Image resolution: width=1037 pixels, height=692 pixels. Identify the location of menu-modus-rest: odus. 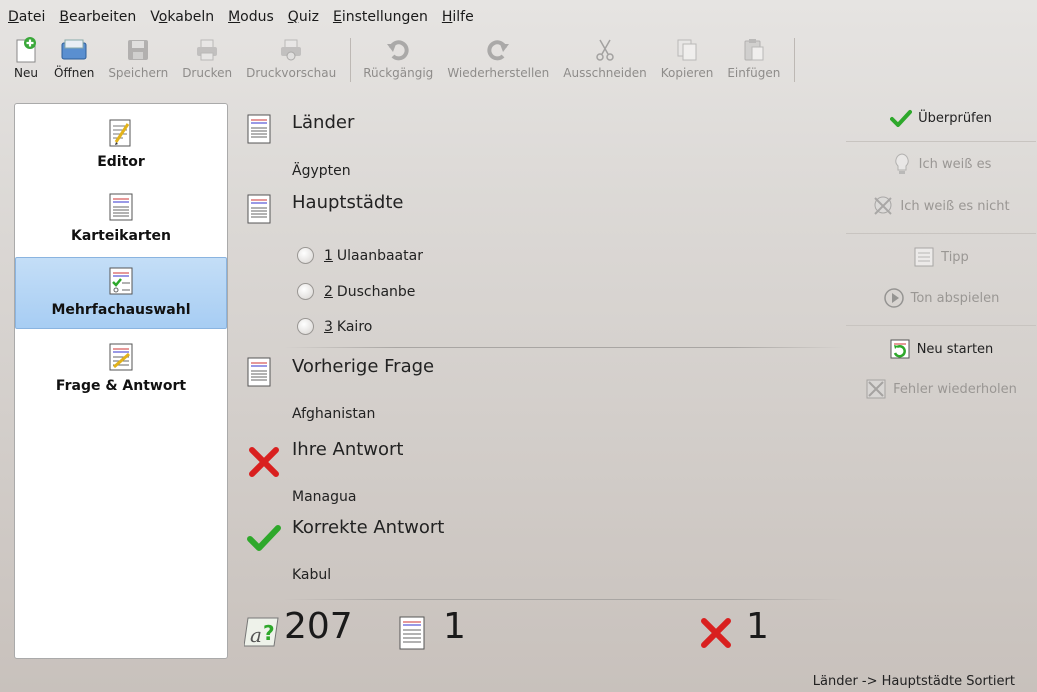
(257, 17).